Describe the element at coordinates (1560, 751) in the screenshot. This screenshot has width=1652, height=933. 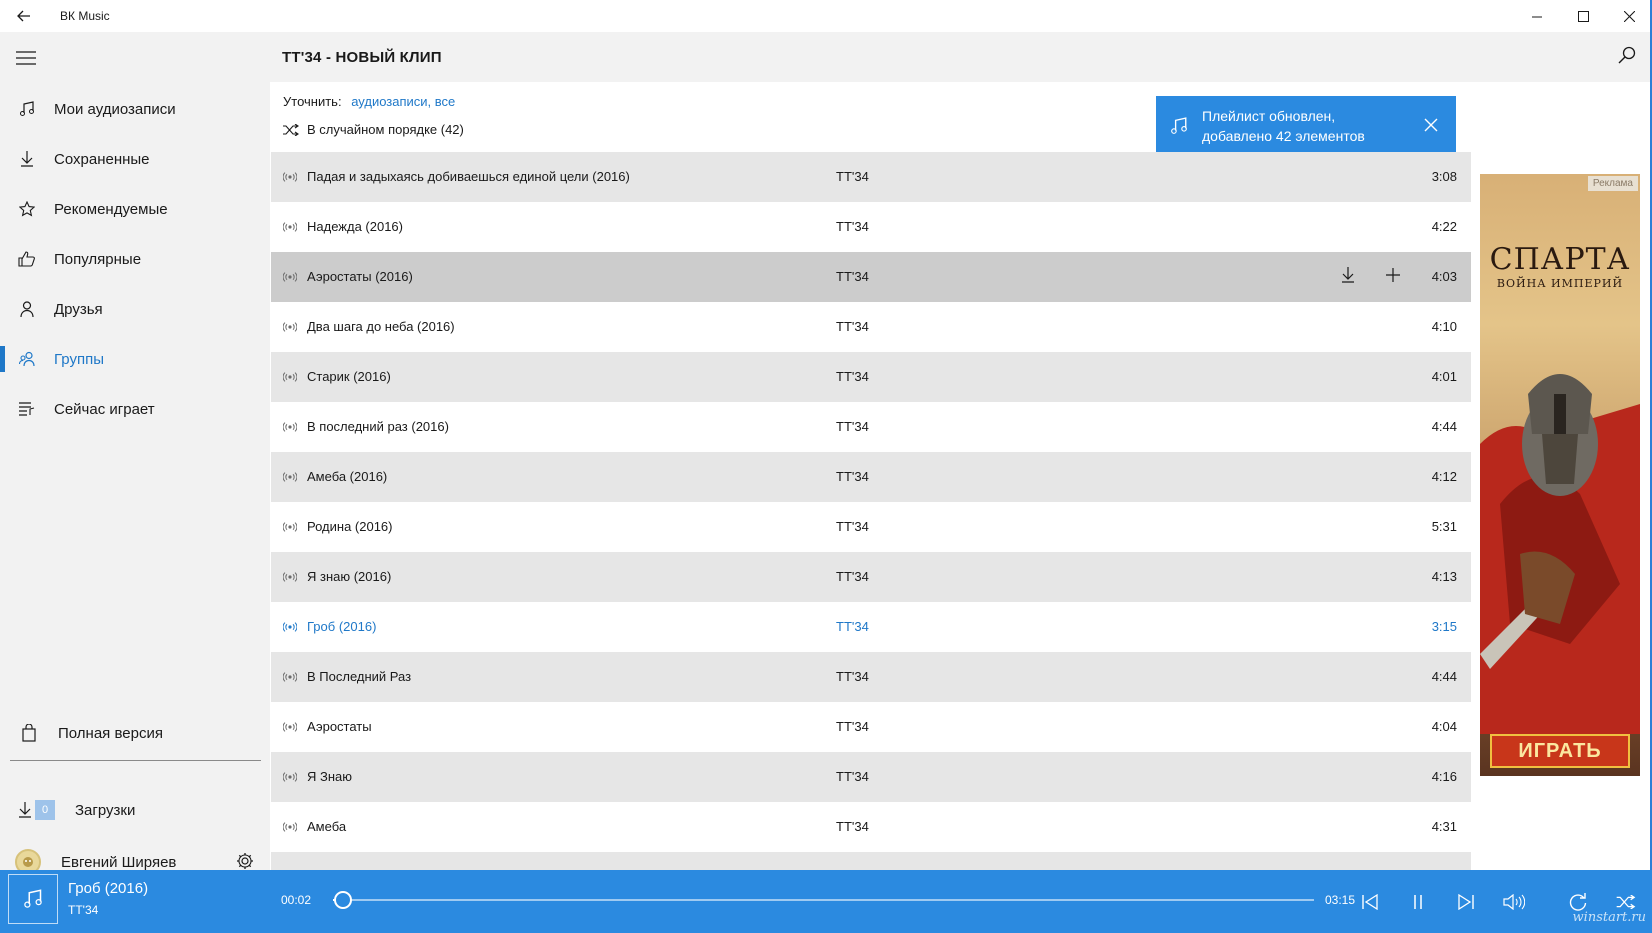
I see `ad-play-button: ИГРАТЬ` at that location.